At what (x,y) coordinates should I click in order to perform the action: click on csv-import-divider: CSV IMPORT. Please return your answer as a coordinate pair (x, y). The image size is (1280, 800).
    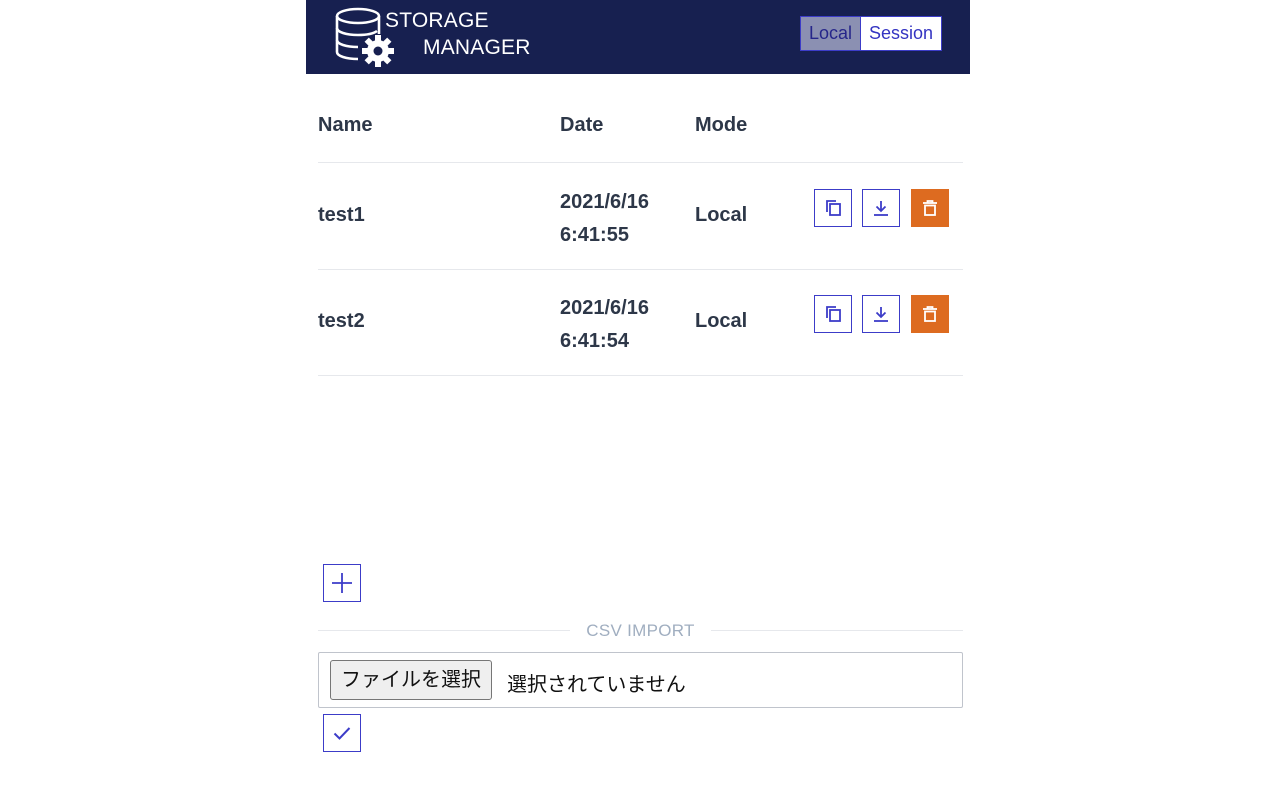
    Looking at the image, I should click on (640, 630).